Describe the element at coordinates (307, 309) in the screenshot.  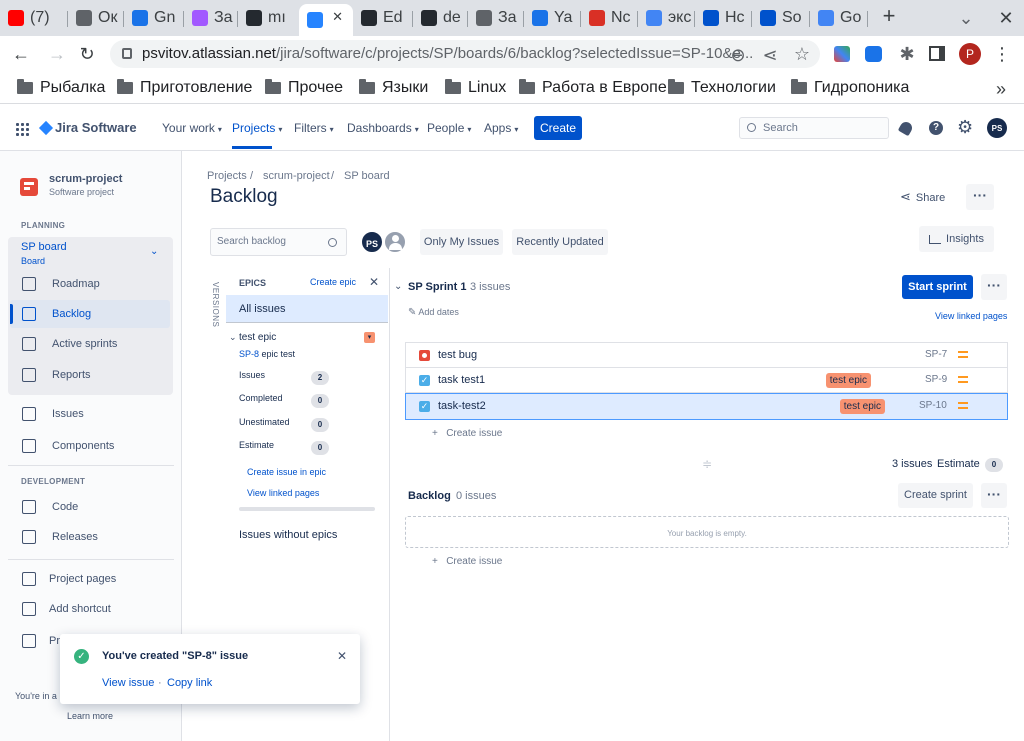
I see `all-issues-item: All issues` at that location.